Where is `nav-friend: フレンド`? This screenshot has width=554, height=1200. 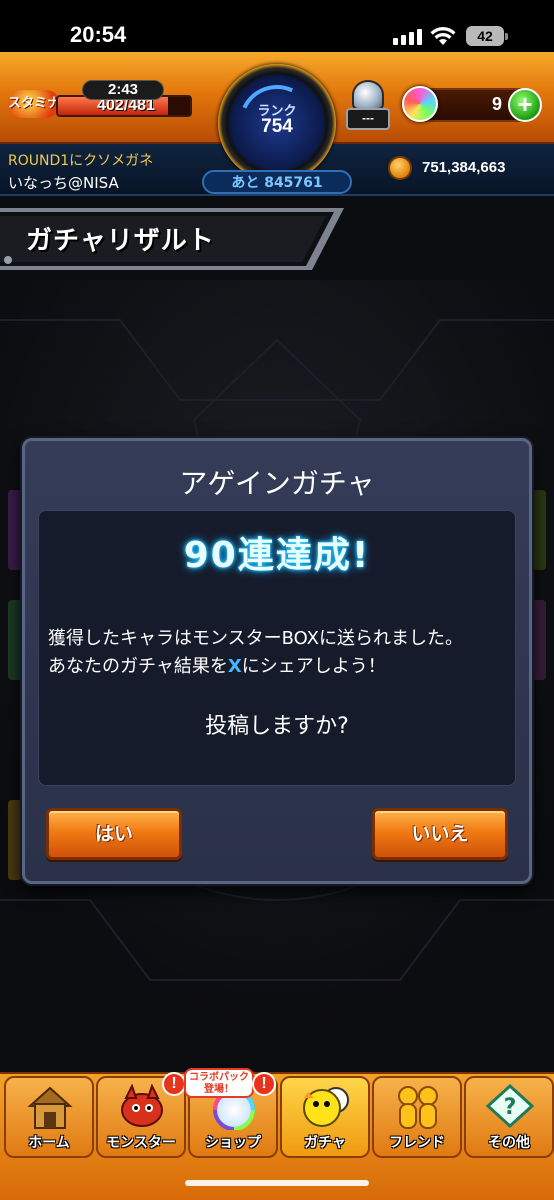
nav-friend: フレンド is located at coordinates (417, 1117).